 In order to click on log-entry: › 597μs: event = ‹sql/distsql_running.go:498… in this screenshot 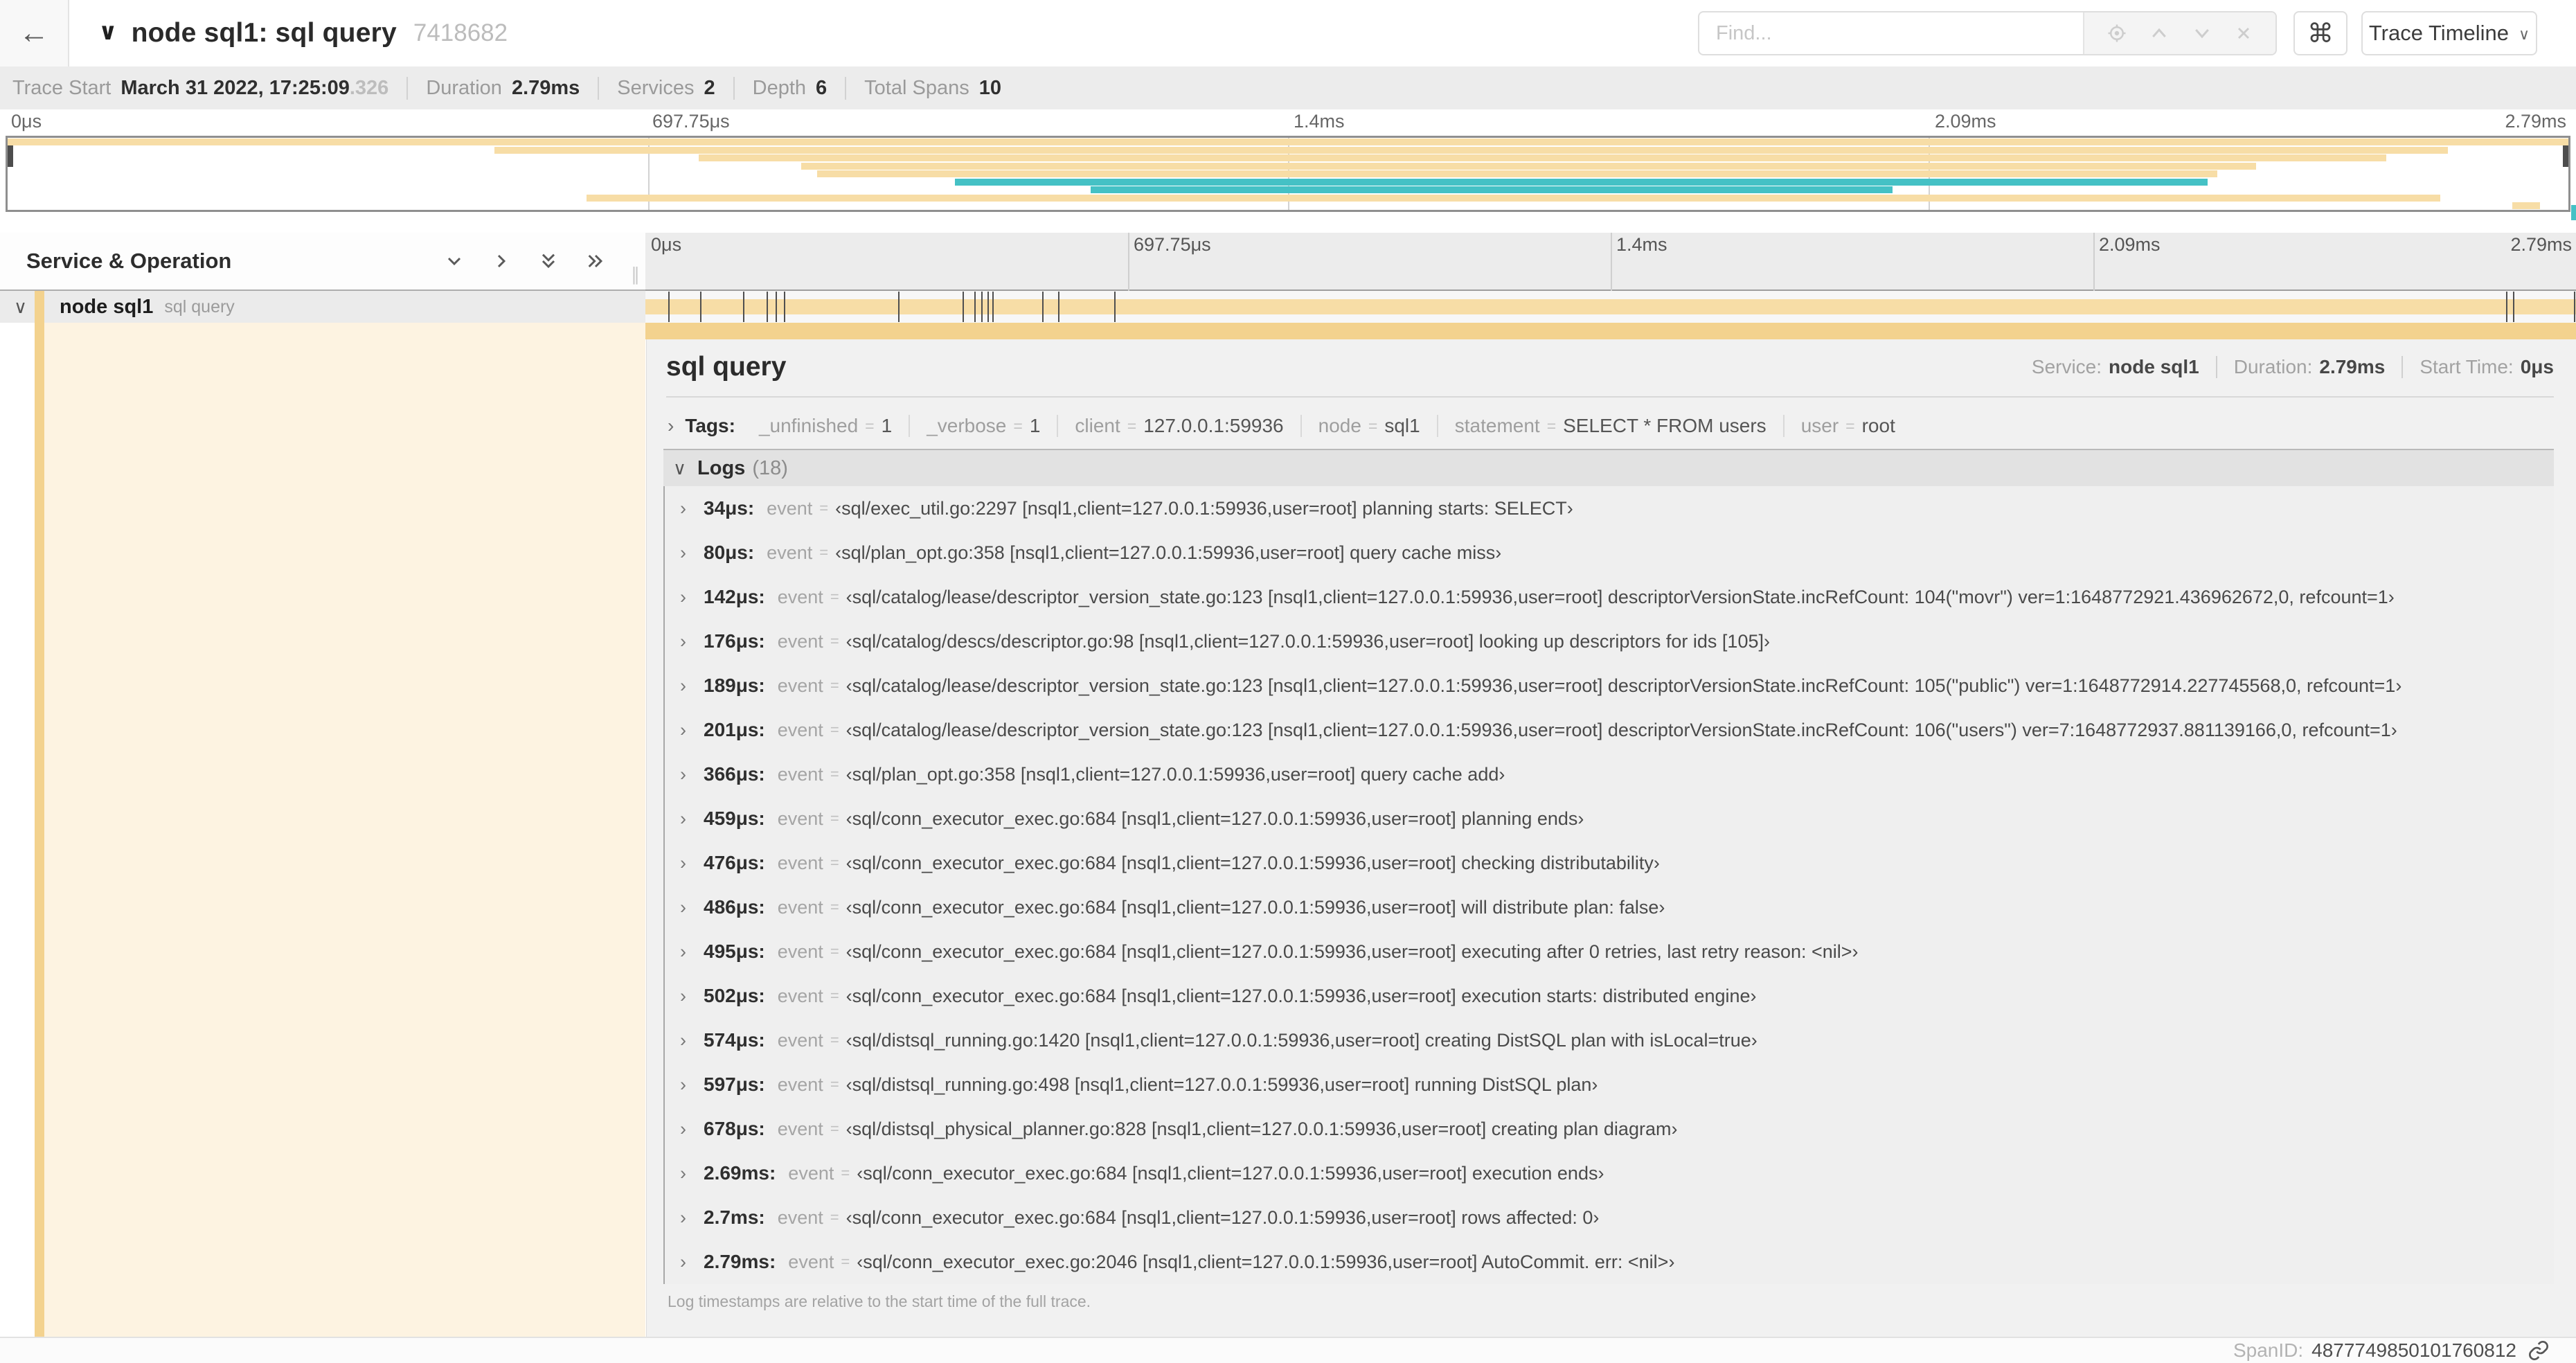, I will do `click(1609, 1084)`.